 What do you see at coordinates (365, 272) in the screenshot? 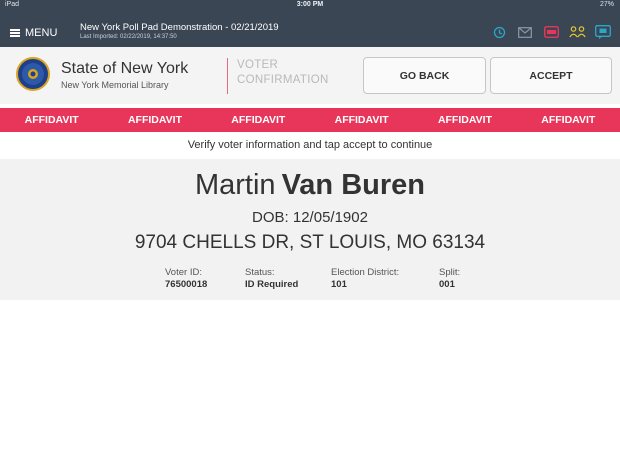
I see `field-label: Election District:` at bounding box center [365, 272].